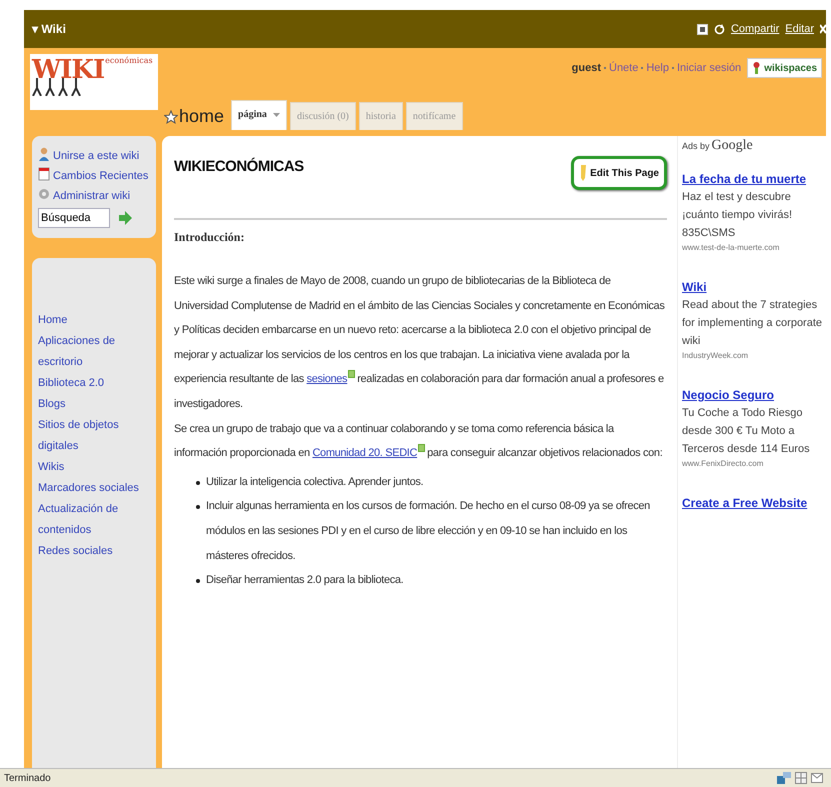 This screenshot has width=831, height=787. What do you see at coordinates (94, 352) in the screenshot?
I see `nav-link: Aplicaciones de escritorio` at bounding box center [94, 352].